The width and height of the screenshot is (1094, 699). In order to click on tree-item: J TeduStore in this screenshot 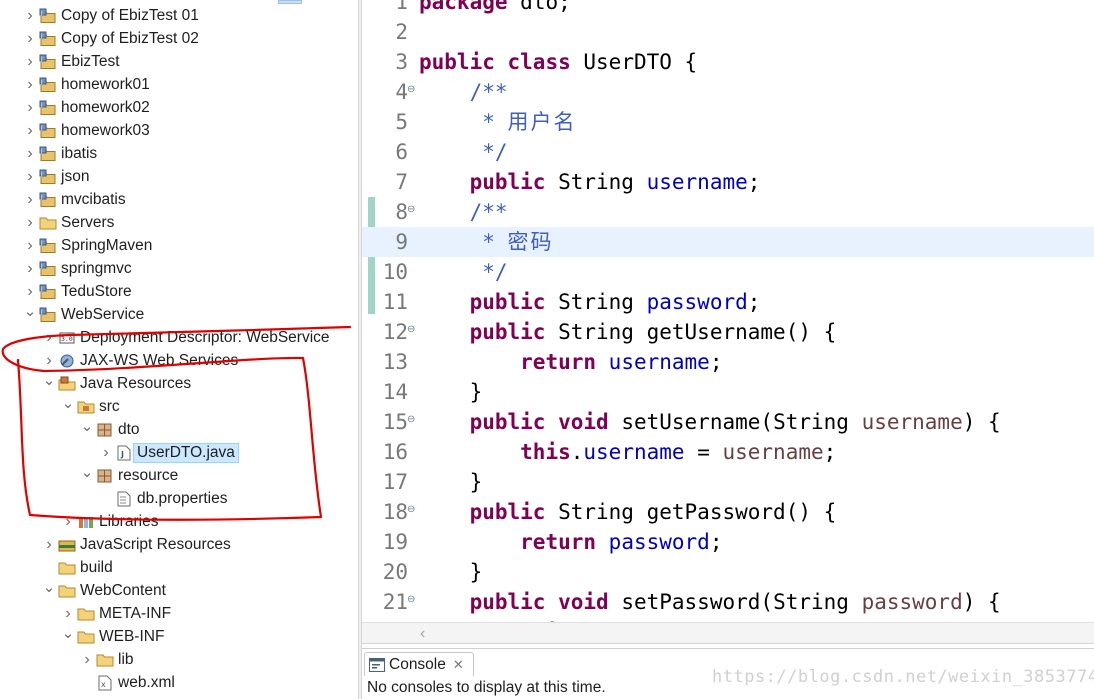, I will do `click(78, 291)`.